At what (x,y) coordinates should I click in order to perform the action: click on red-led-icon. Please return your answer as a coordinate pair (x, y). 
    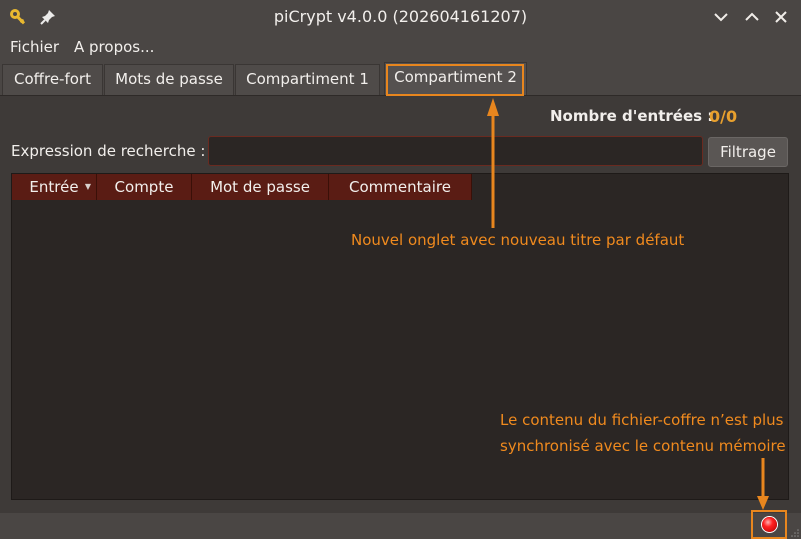
    Looking at the image, I should click on (769, 524).